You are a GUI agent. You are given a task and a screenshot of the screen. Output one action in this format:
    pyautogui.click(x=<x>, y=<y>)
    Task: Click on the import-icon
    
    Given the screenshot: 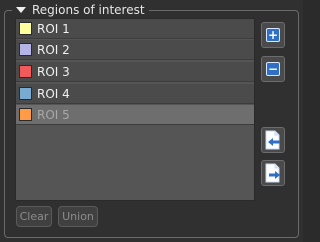 What is the action you would take?
    pyautogui.click(x=272, y=140)
    